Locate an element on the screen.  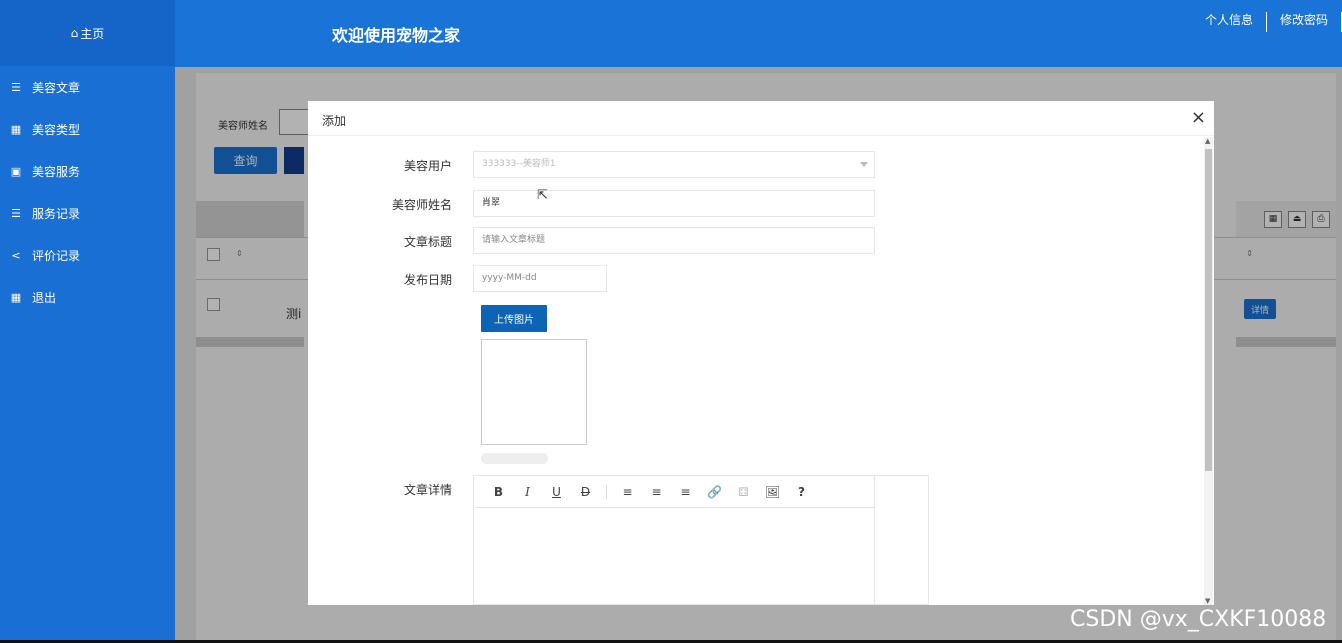
italic-icon: I is located at coordinates (527, 492).